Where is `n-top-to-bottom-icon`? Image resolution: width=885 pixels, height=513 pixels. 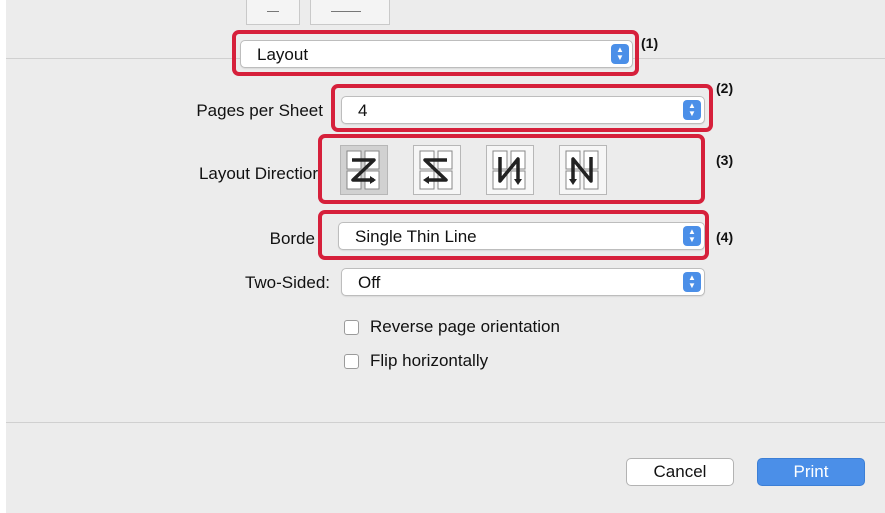 n-top-to-bottom-icon is located at coordinates (509, 170).